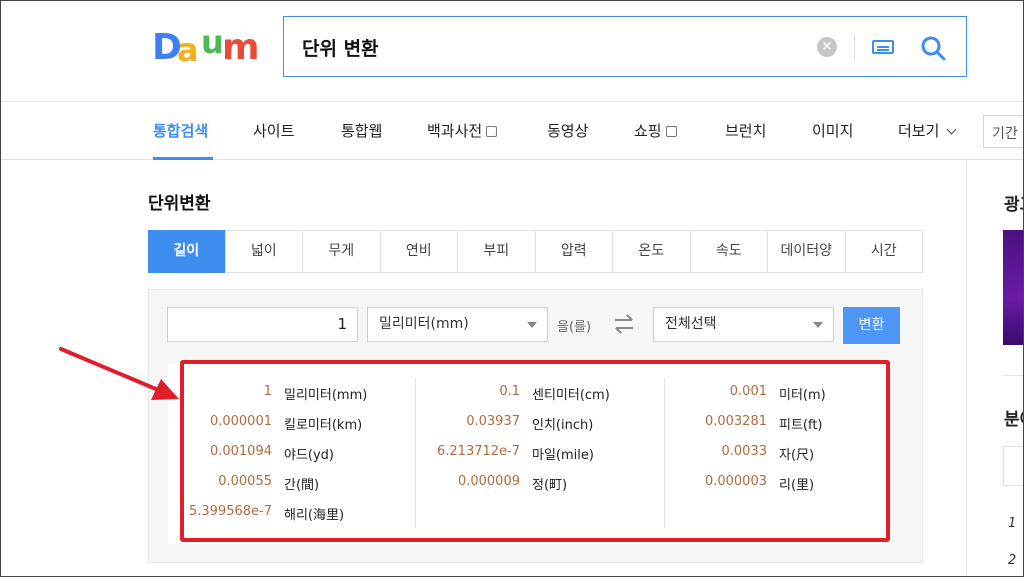 This screenshot has width=1024, height=577. Describe the element at coordinates (728, 251) in the screenshot. I see `tab-speed: 속도` at that location.